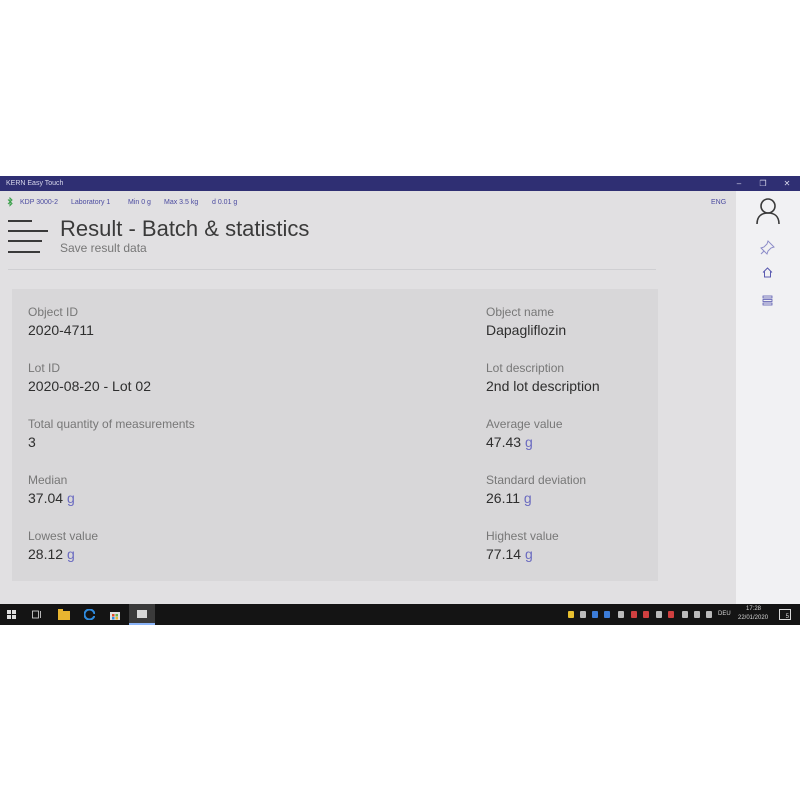 Image resolution: width=800 pixels, height=800 pixels. Describe the element at coordinates (709, 614) in the screenshot. I see `volume-icon` at that location.